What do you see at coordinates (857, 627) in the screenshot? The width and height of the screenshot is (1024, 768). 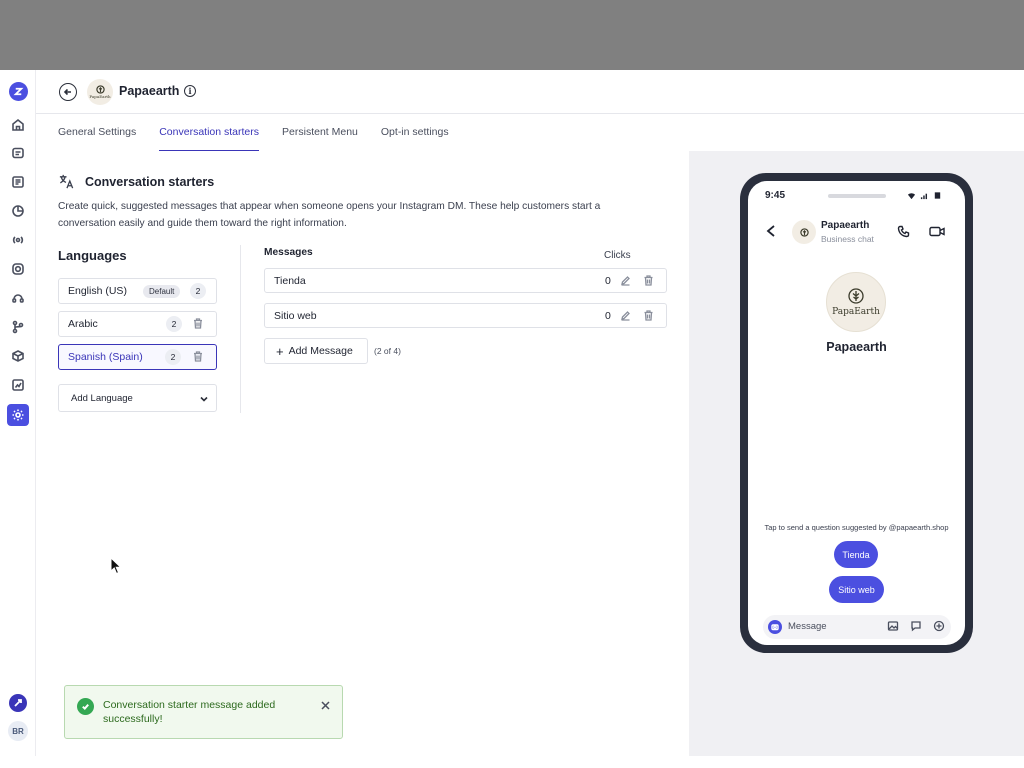 I see `message-bar: Message` at bounding box center [857, 627].